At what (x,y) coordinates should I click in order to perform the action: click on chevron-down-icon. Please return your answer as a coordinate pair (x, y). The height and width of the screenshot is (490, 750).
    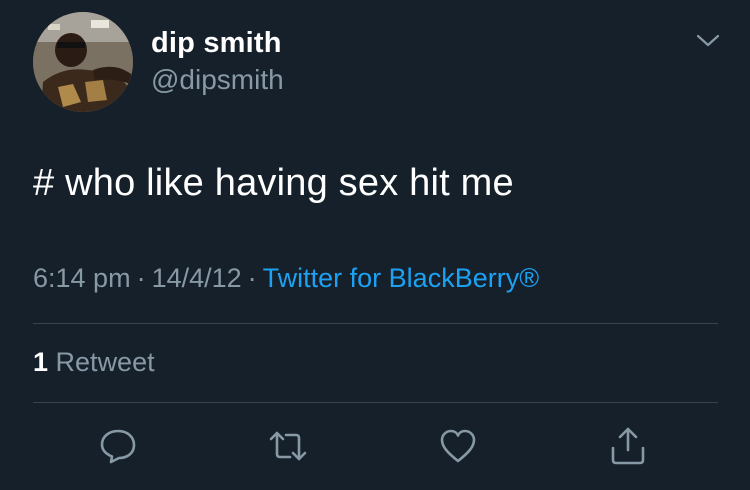
    Looking at the image, I should click on (708, 41).